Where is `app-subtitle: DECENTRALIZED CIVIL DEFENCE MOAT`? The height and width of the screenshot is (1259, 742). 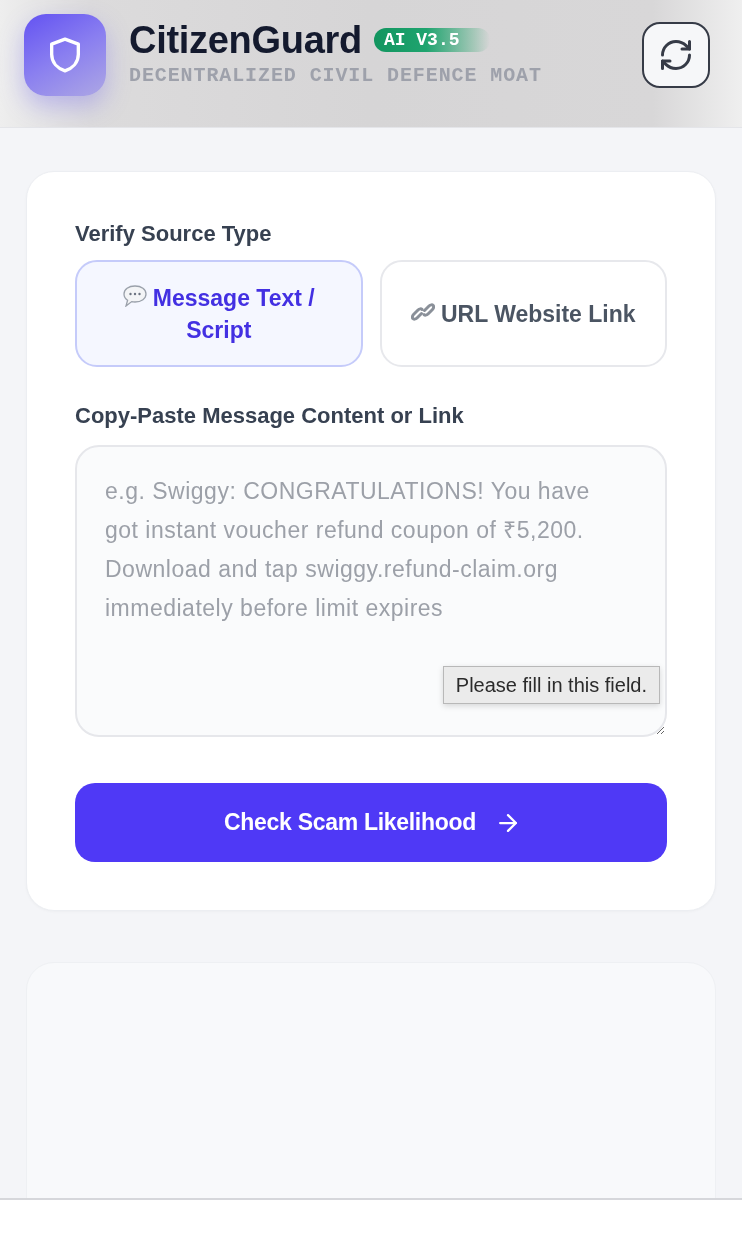
app-subtitle: DECENTRALIZED CIVIL DEFENCE MOAT is located at coordinates (336, 75).